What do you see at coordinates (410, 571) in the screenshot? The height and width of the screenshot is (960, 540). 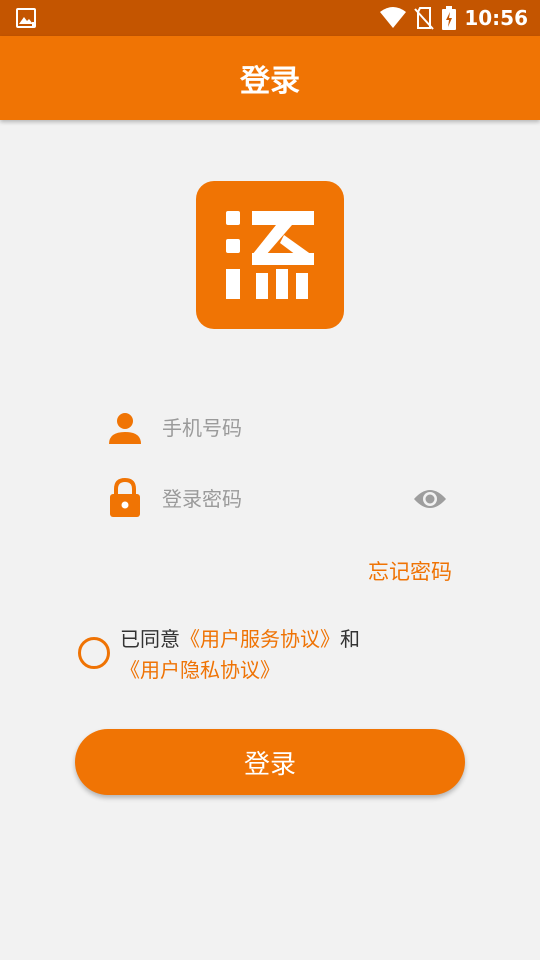 I see `forgot-password-link: 忘记密码` at bounding box center [410, 571].